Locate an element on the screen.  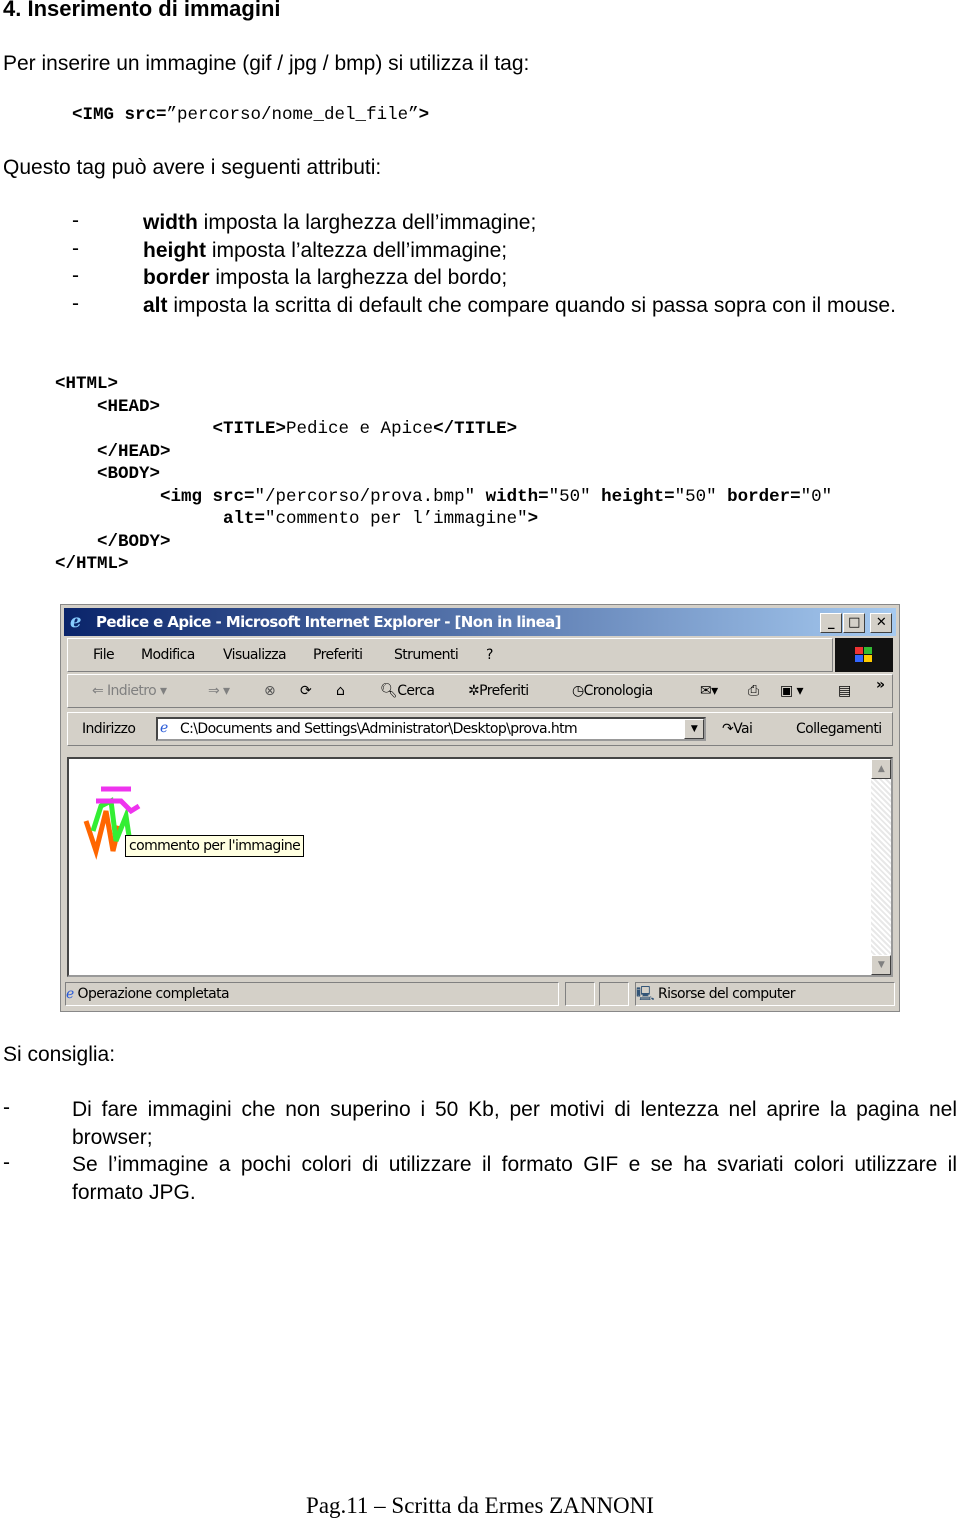
page-viewport: commento per l'immagine ▲ ▼ is located at coordinates (480, 867).